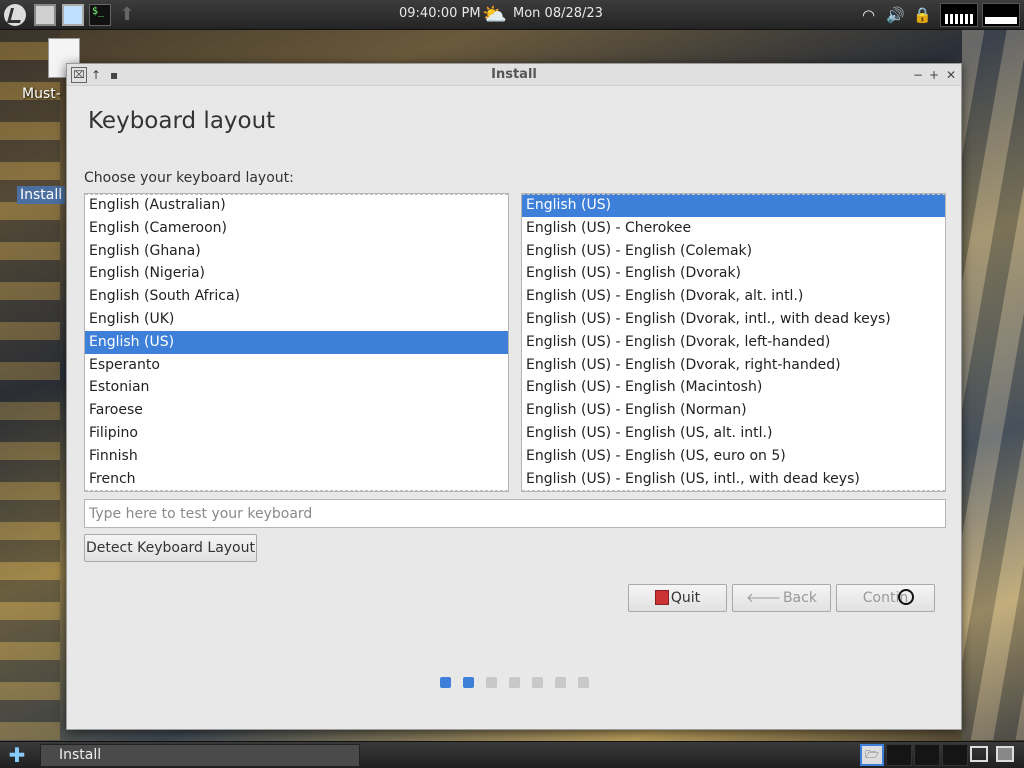 The image size is (1024, 768). Describe the element at coordinates (440, 13) in the screenshot. I see `clock: 09:40:00 PM` at that location.